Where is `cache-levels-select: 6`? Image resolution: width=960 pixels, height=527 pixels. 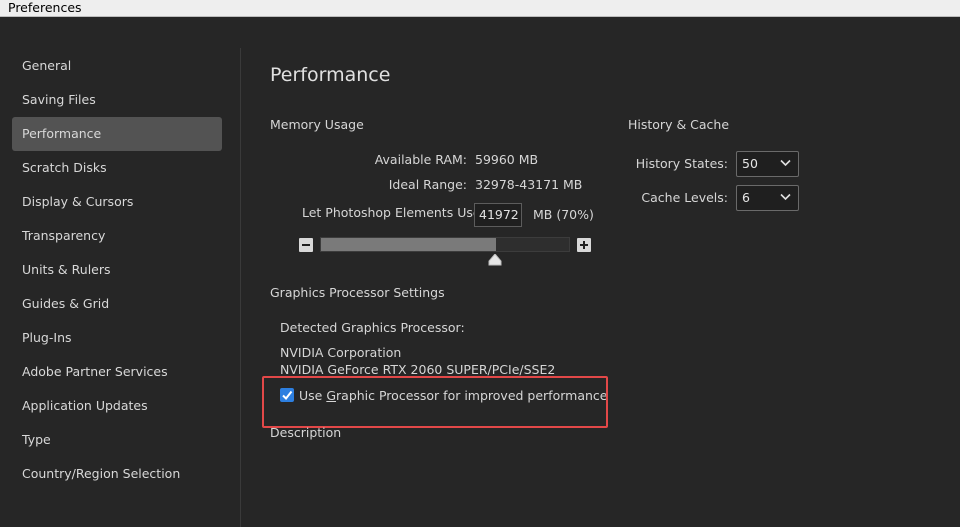
cache-levels-select: 6 is located at coordinates (767, 198).